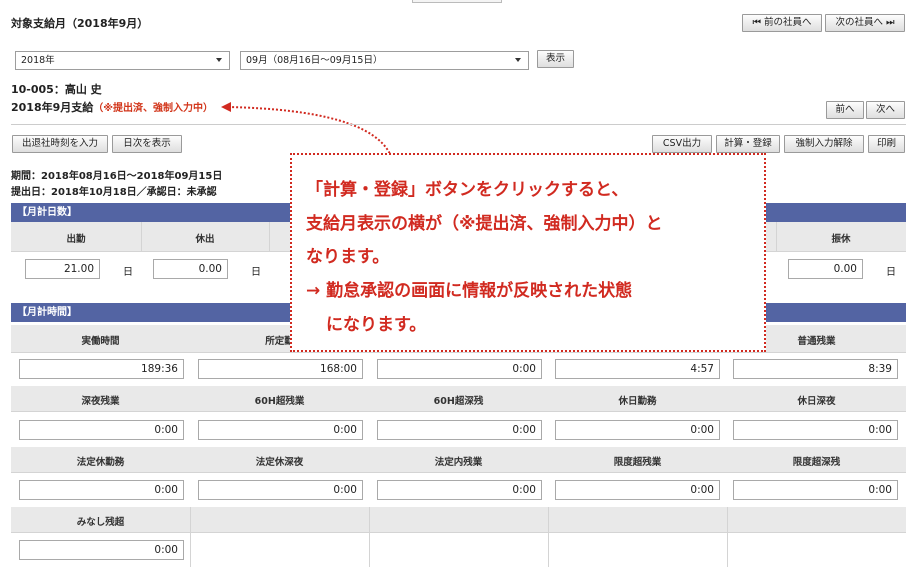  Describe the element at coordinates (205, 239) in the screenshot. I see `days-label-holiday-work: 休出` at that location.